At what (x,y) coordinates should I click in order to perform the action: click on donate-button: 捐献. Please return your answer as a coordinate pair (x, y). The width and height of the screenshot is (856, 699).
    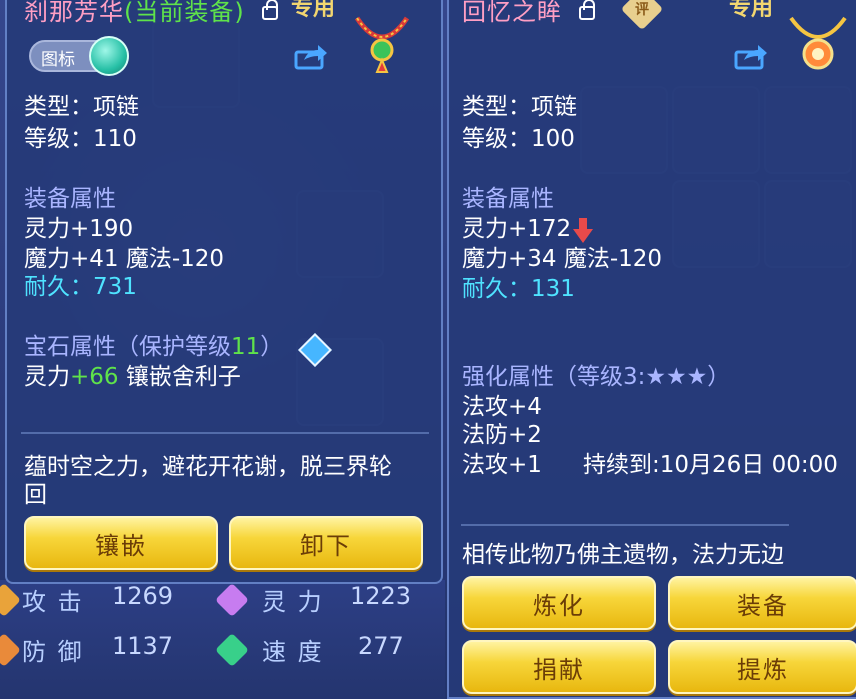
    Looking at the image, I should click on (559, 667).